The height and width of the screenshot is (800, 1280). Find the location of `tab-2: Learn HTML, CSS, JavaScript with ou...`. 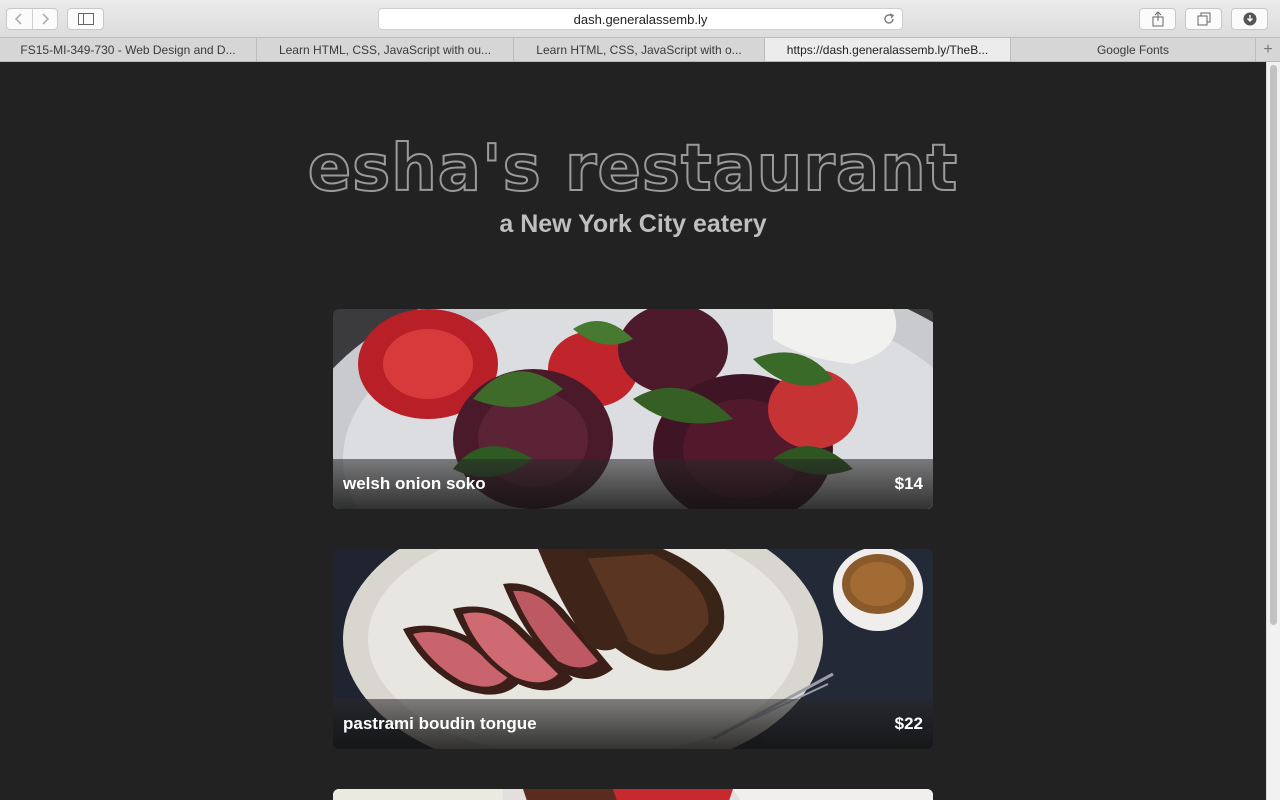

tab-2: Learn HTML, CSS, JavaScript with ou... is located at coordinates (385, 49).